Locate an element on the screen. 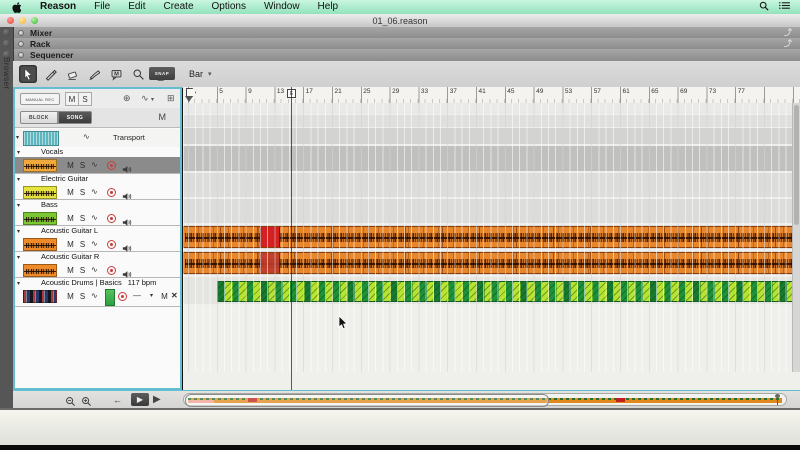 Image resolution: width=800 pixels, height=450 pixels. spotlight-search-icon is located at coordinates (764, 7).